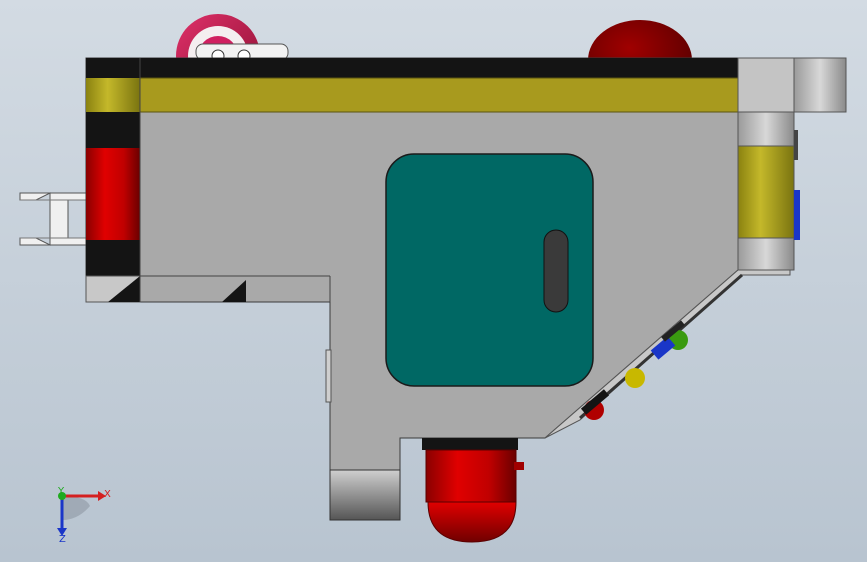  I want to click on bottom-red-cylinder, so click(473, 490).